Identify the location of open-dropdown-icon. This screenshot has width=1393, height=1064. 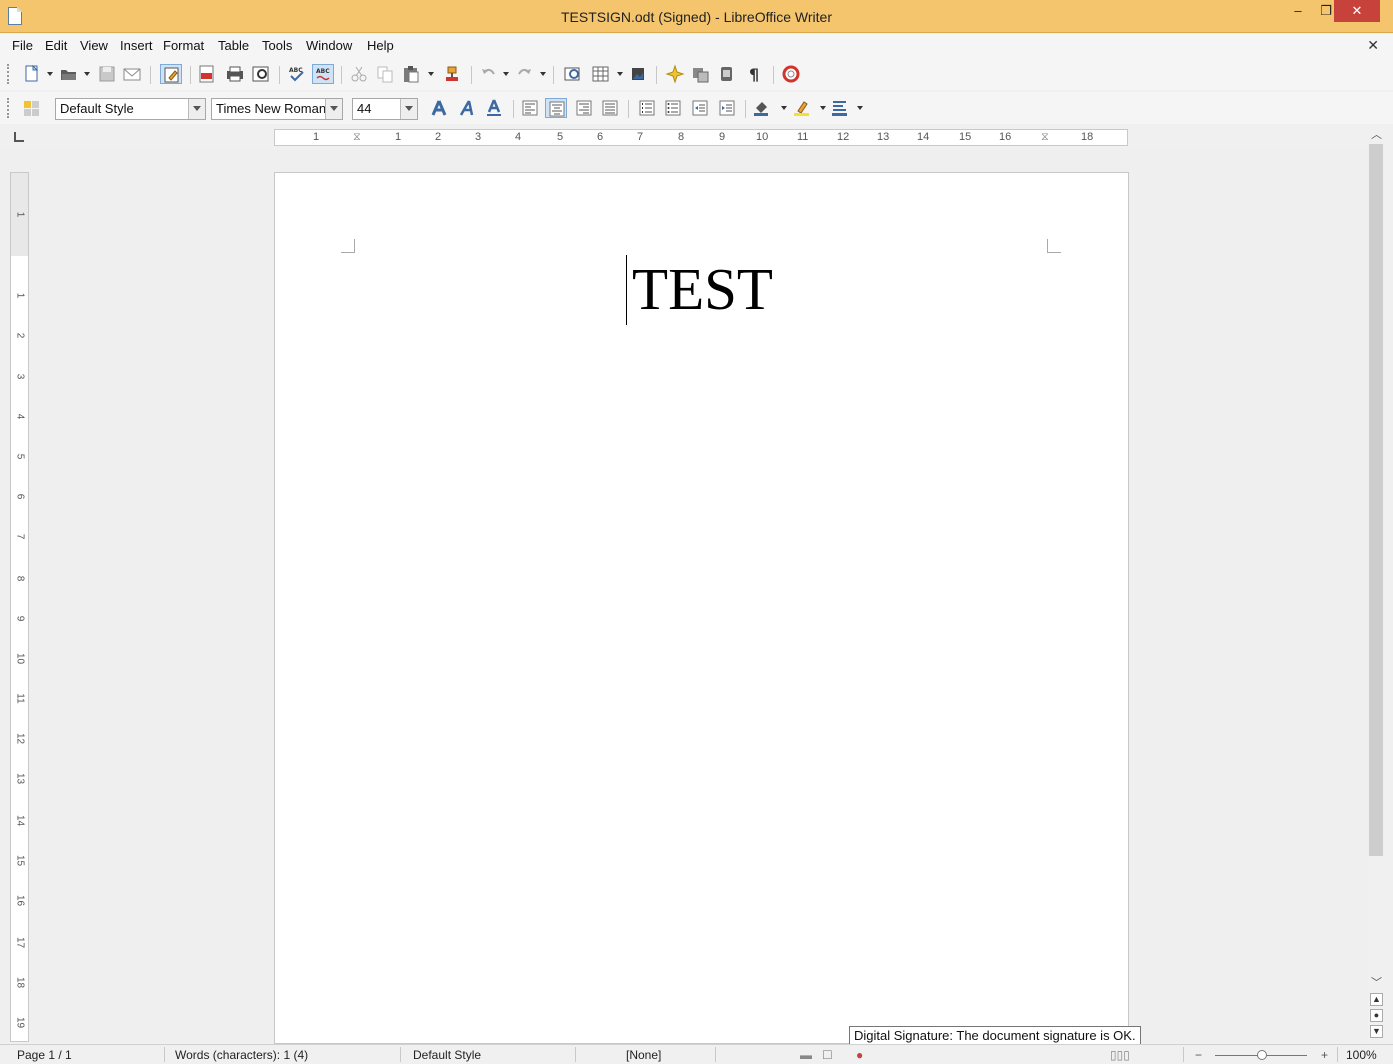
(87, 74).